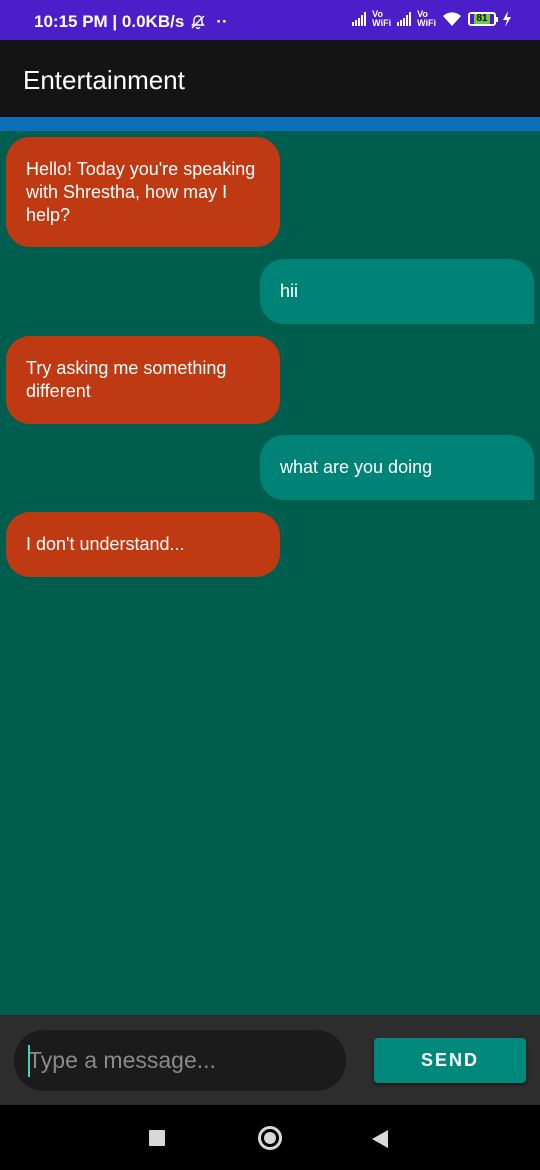 The width and height of the screenshot is (540, 1170). I want to click on send-button: SEND, so click(450, 1060).